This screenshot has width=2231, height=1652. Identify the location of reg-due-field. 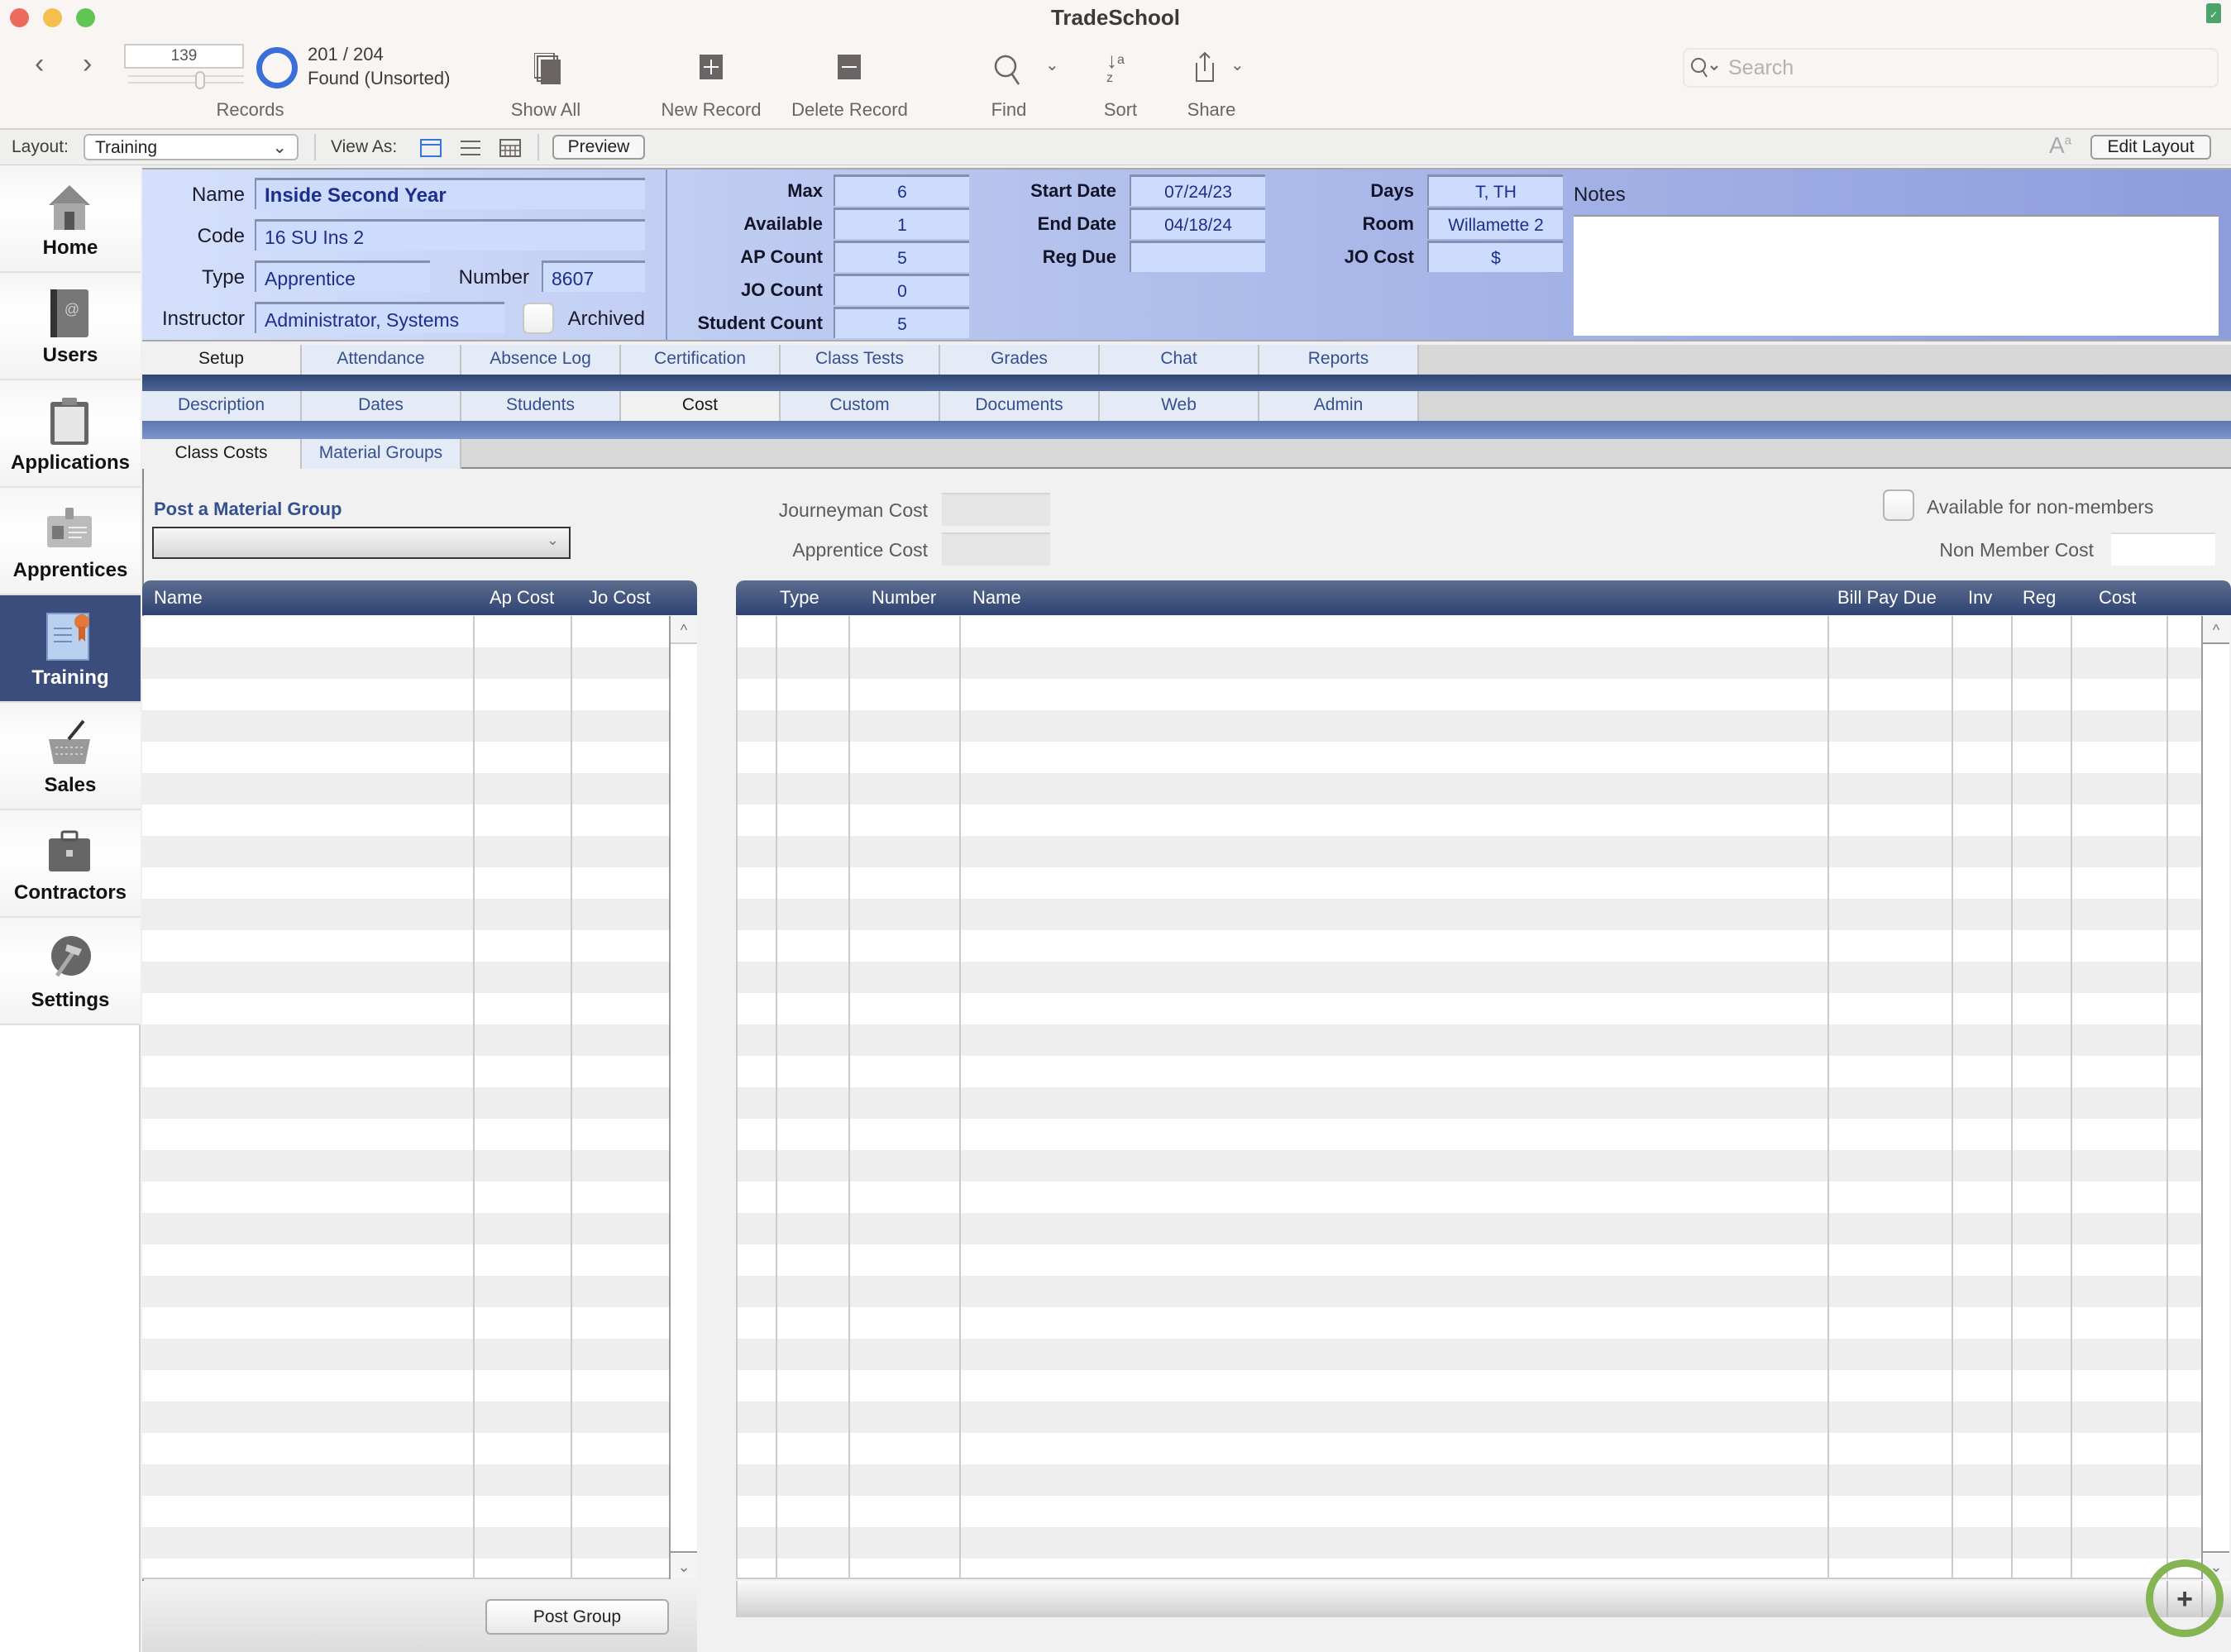
(1198, 256).